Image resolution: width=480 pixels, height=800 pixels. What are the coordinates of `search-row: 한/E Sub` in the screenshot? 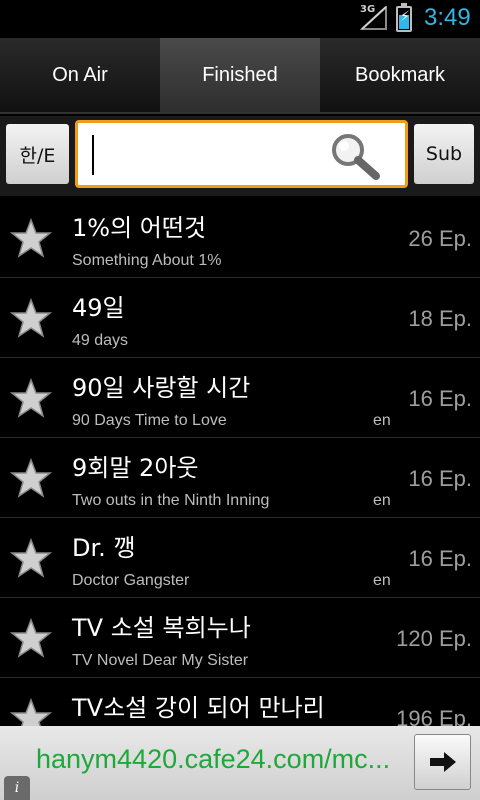 It's located at (240, 156).